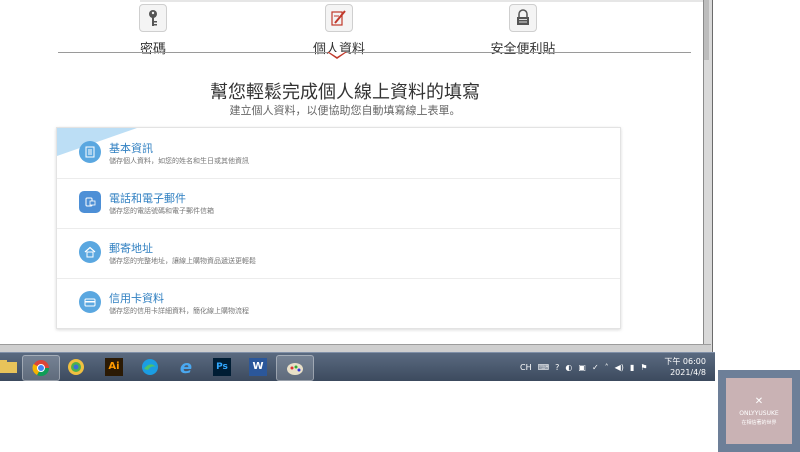  Describe the element at coordinates (759, 413) in the screenshot. I see `watermark-title: ONLYYUSUKE` at that location.